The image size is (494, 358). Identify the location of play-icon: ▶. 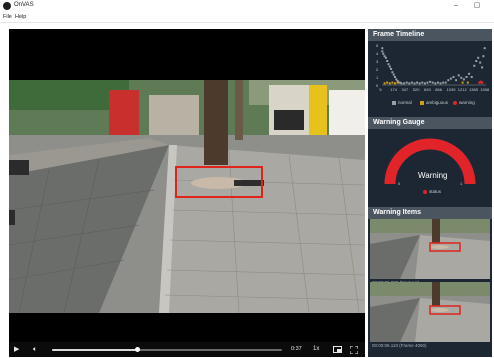
(16, 349).